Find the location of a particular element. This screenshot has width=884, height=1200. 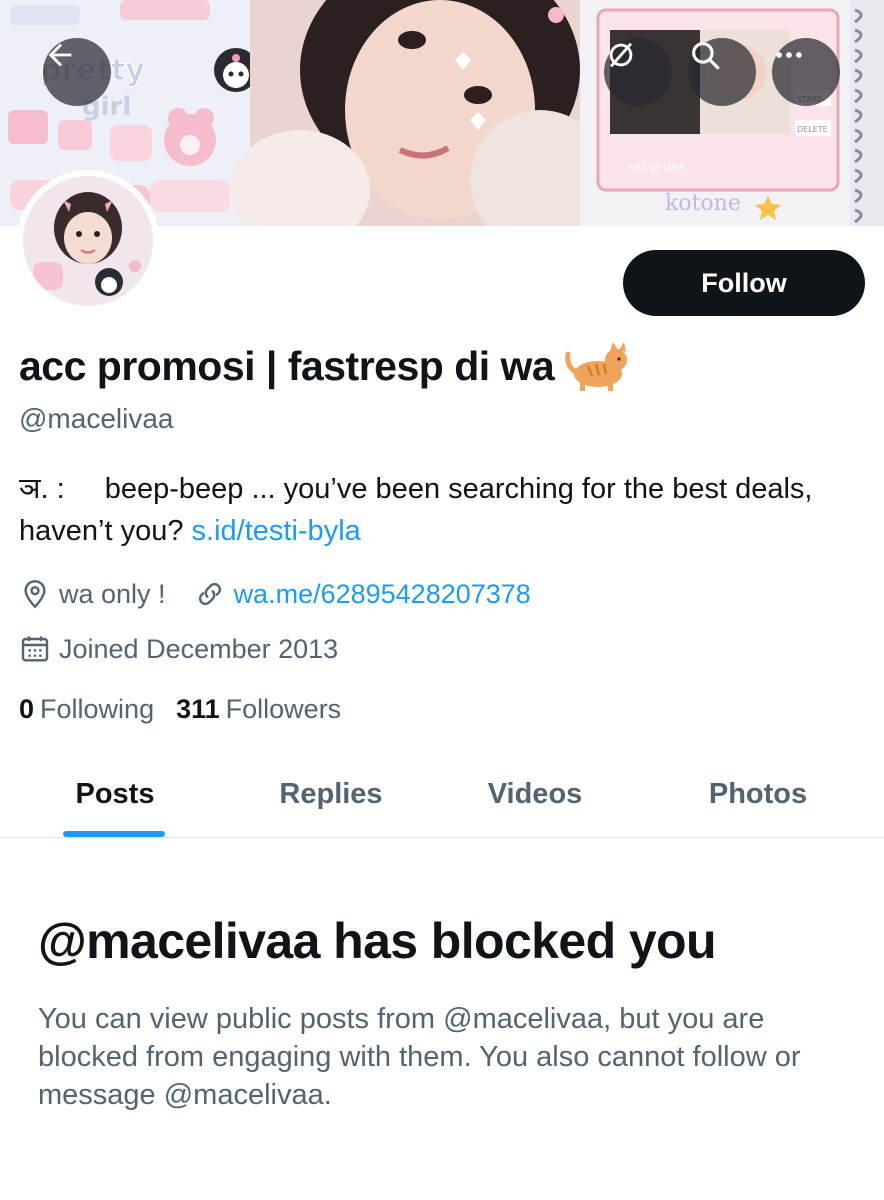

refresh-off-button is located at coordinates (638, 72).